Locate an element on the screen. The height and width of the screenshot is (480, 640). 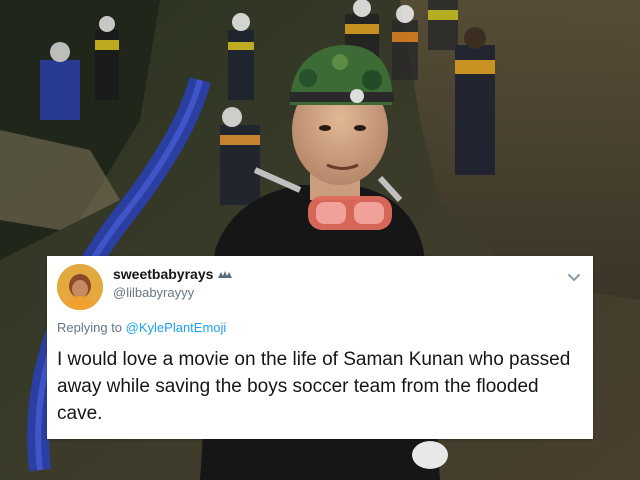
reply-target-link: @KylePlantEmoji is located at coordinates (176, 327).